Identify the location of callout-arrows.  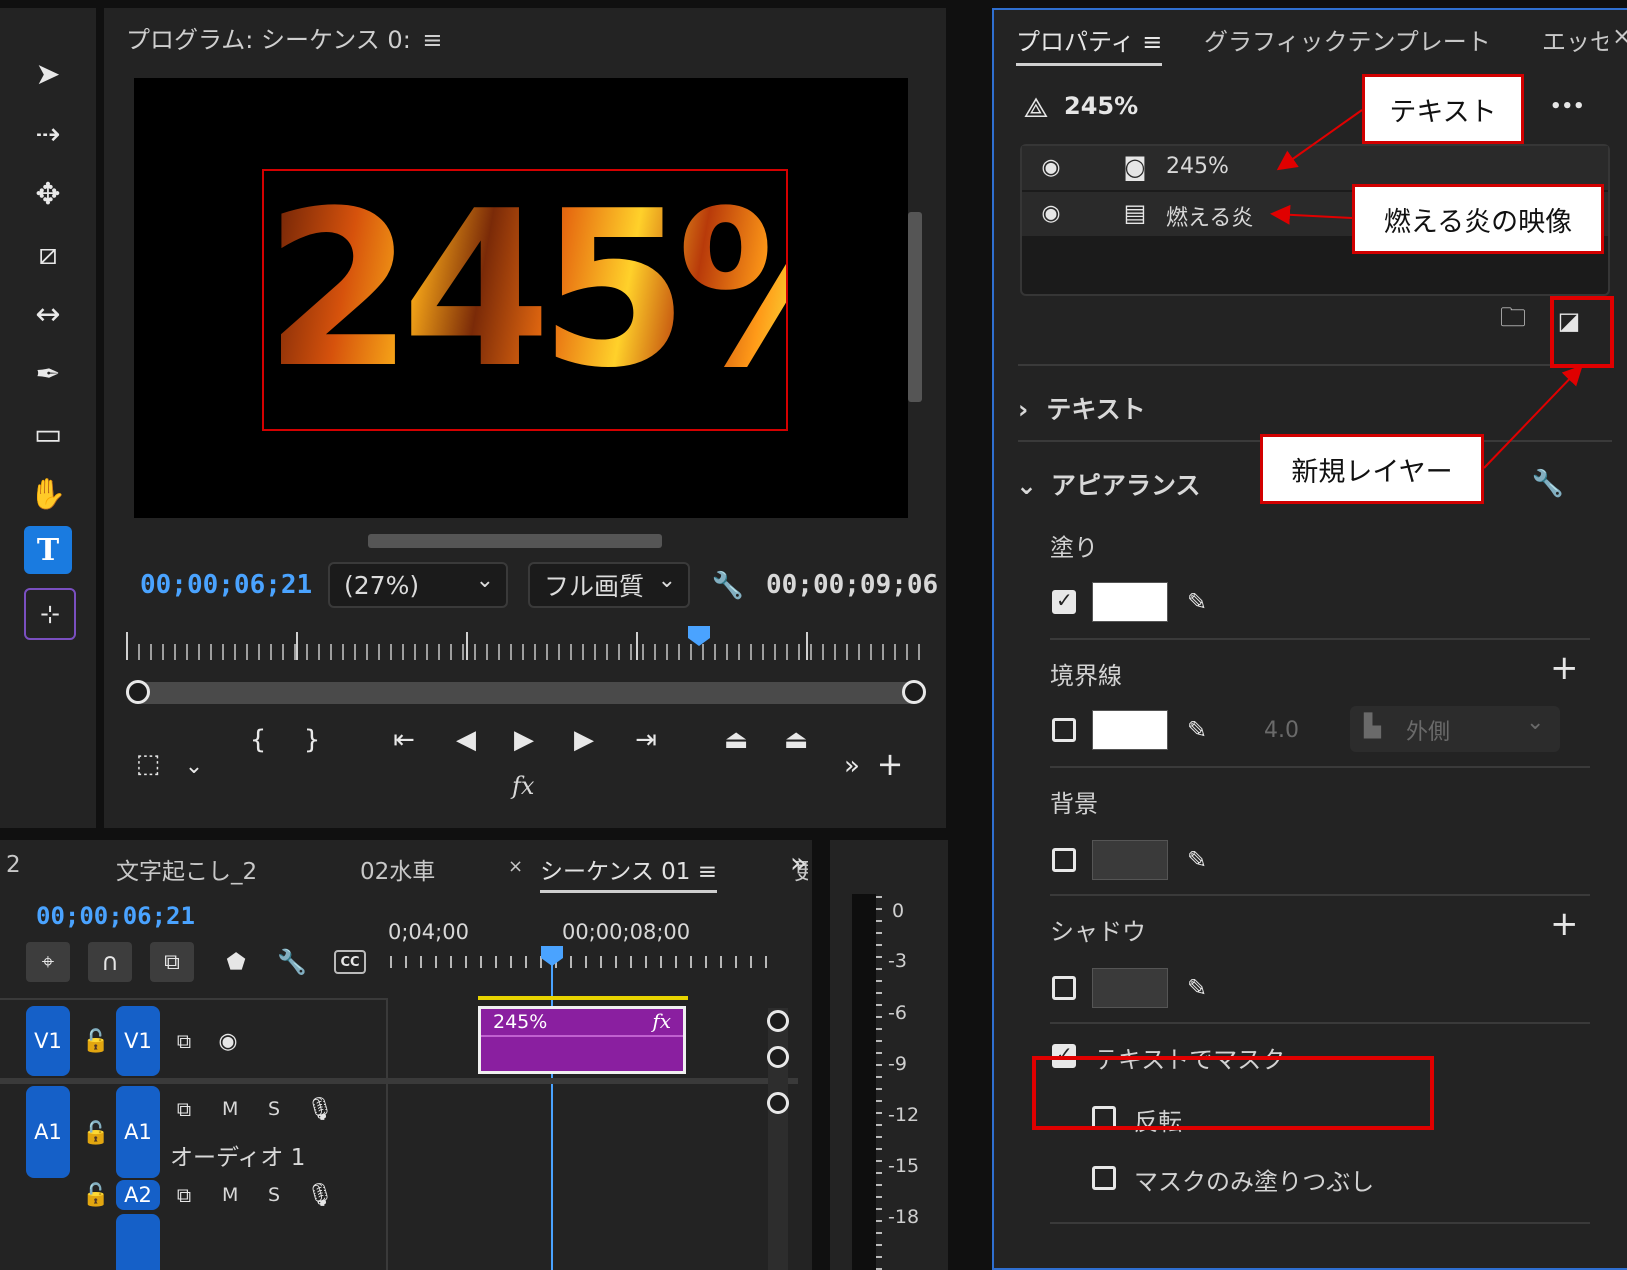
(1426, 289).